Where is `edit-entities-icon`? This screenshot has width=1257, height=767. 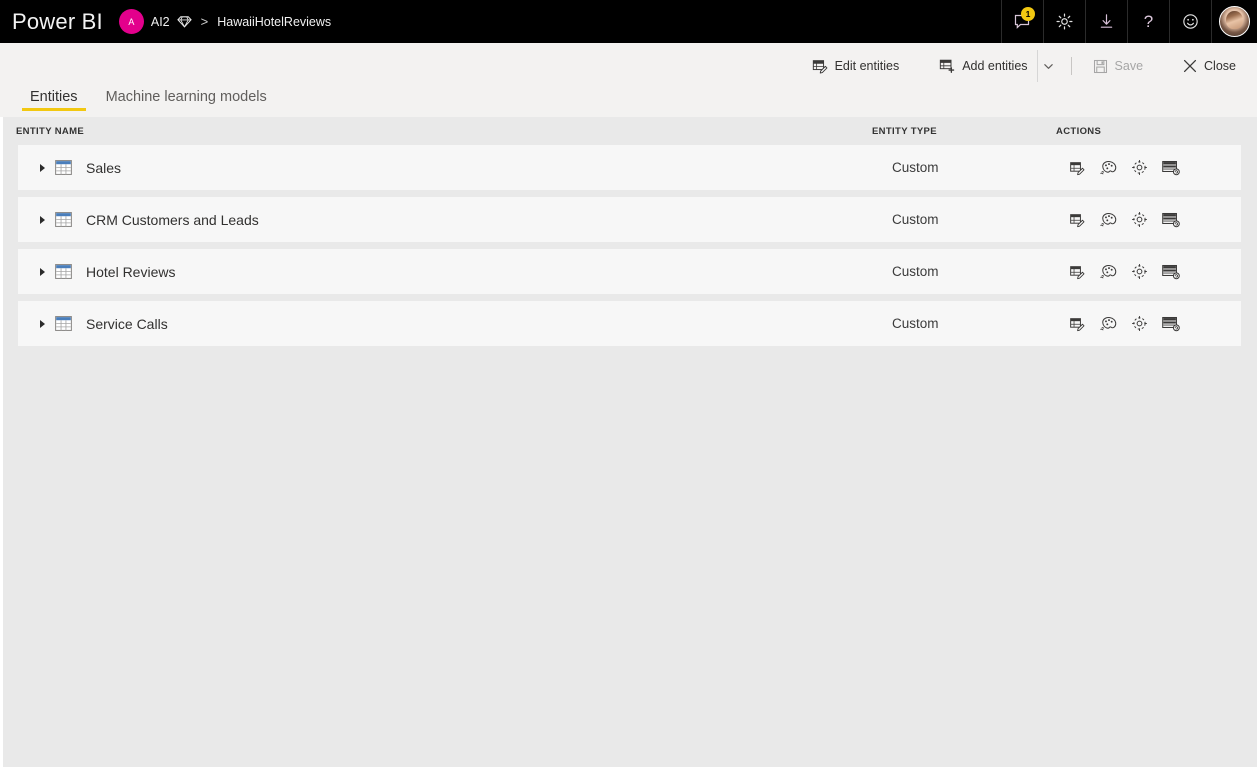
edit-entities-icon is located at coordinates (820, 66).